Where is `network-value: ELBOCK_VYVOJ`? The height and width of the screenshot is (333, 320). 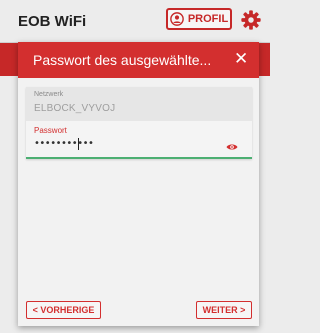 network-value: ELBOCK_VYVOJ is located at coordinates (75, 108).